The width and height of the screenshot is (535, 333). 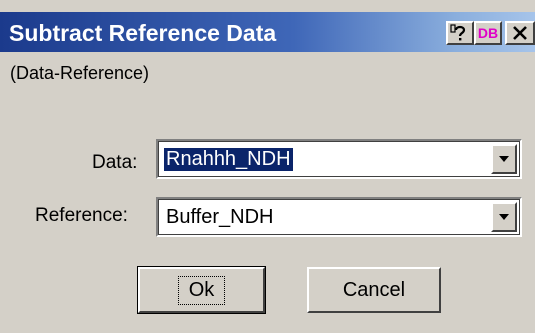 I want to click on db-button: DB, so click(x=488, y=33).